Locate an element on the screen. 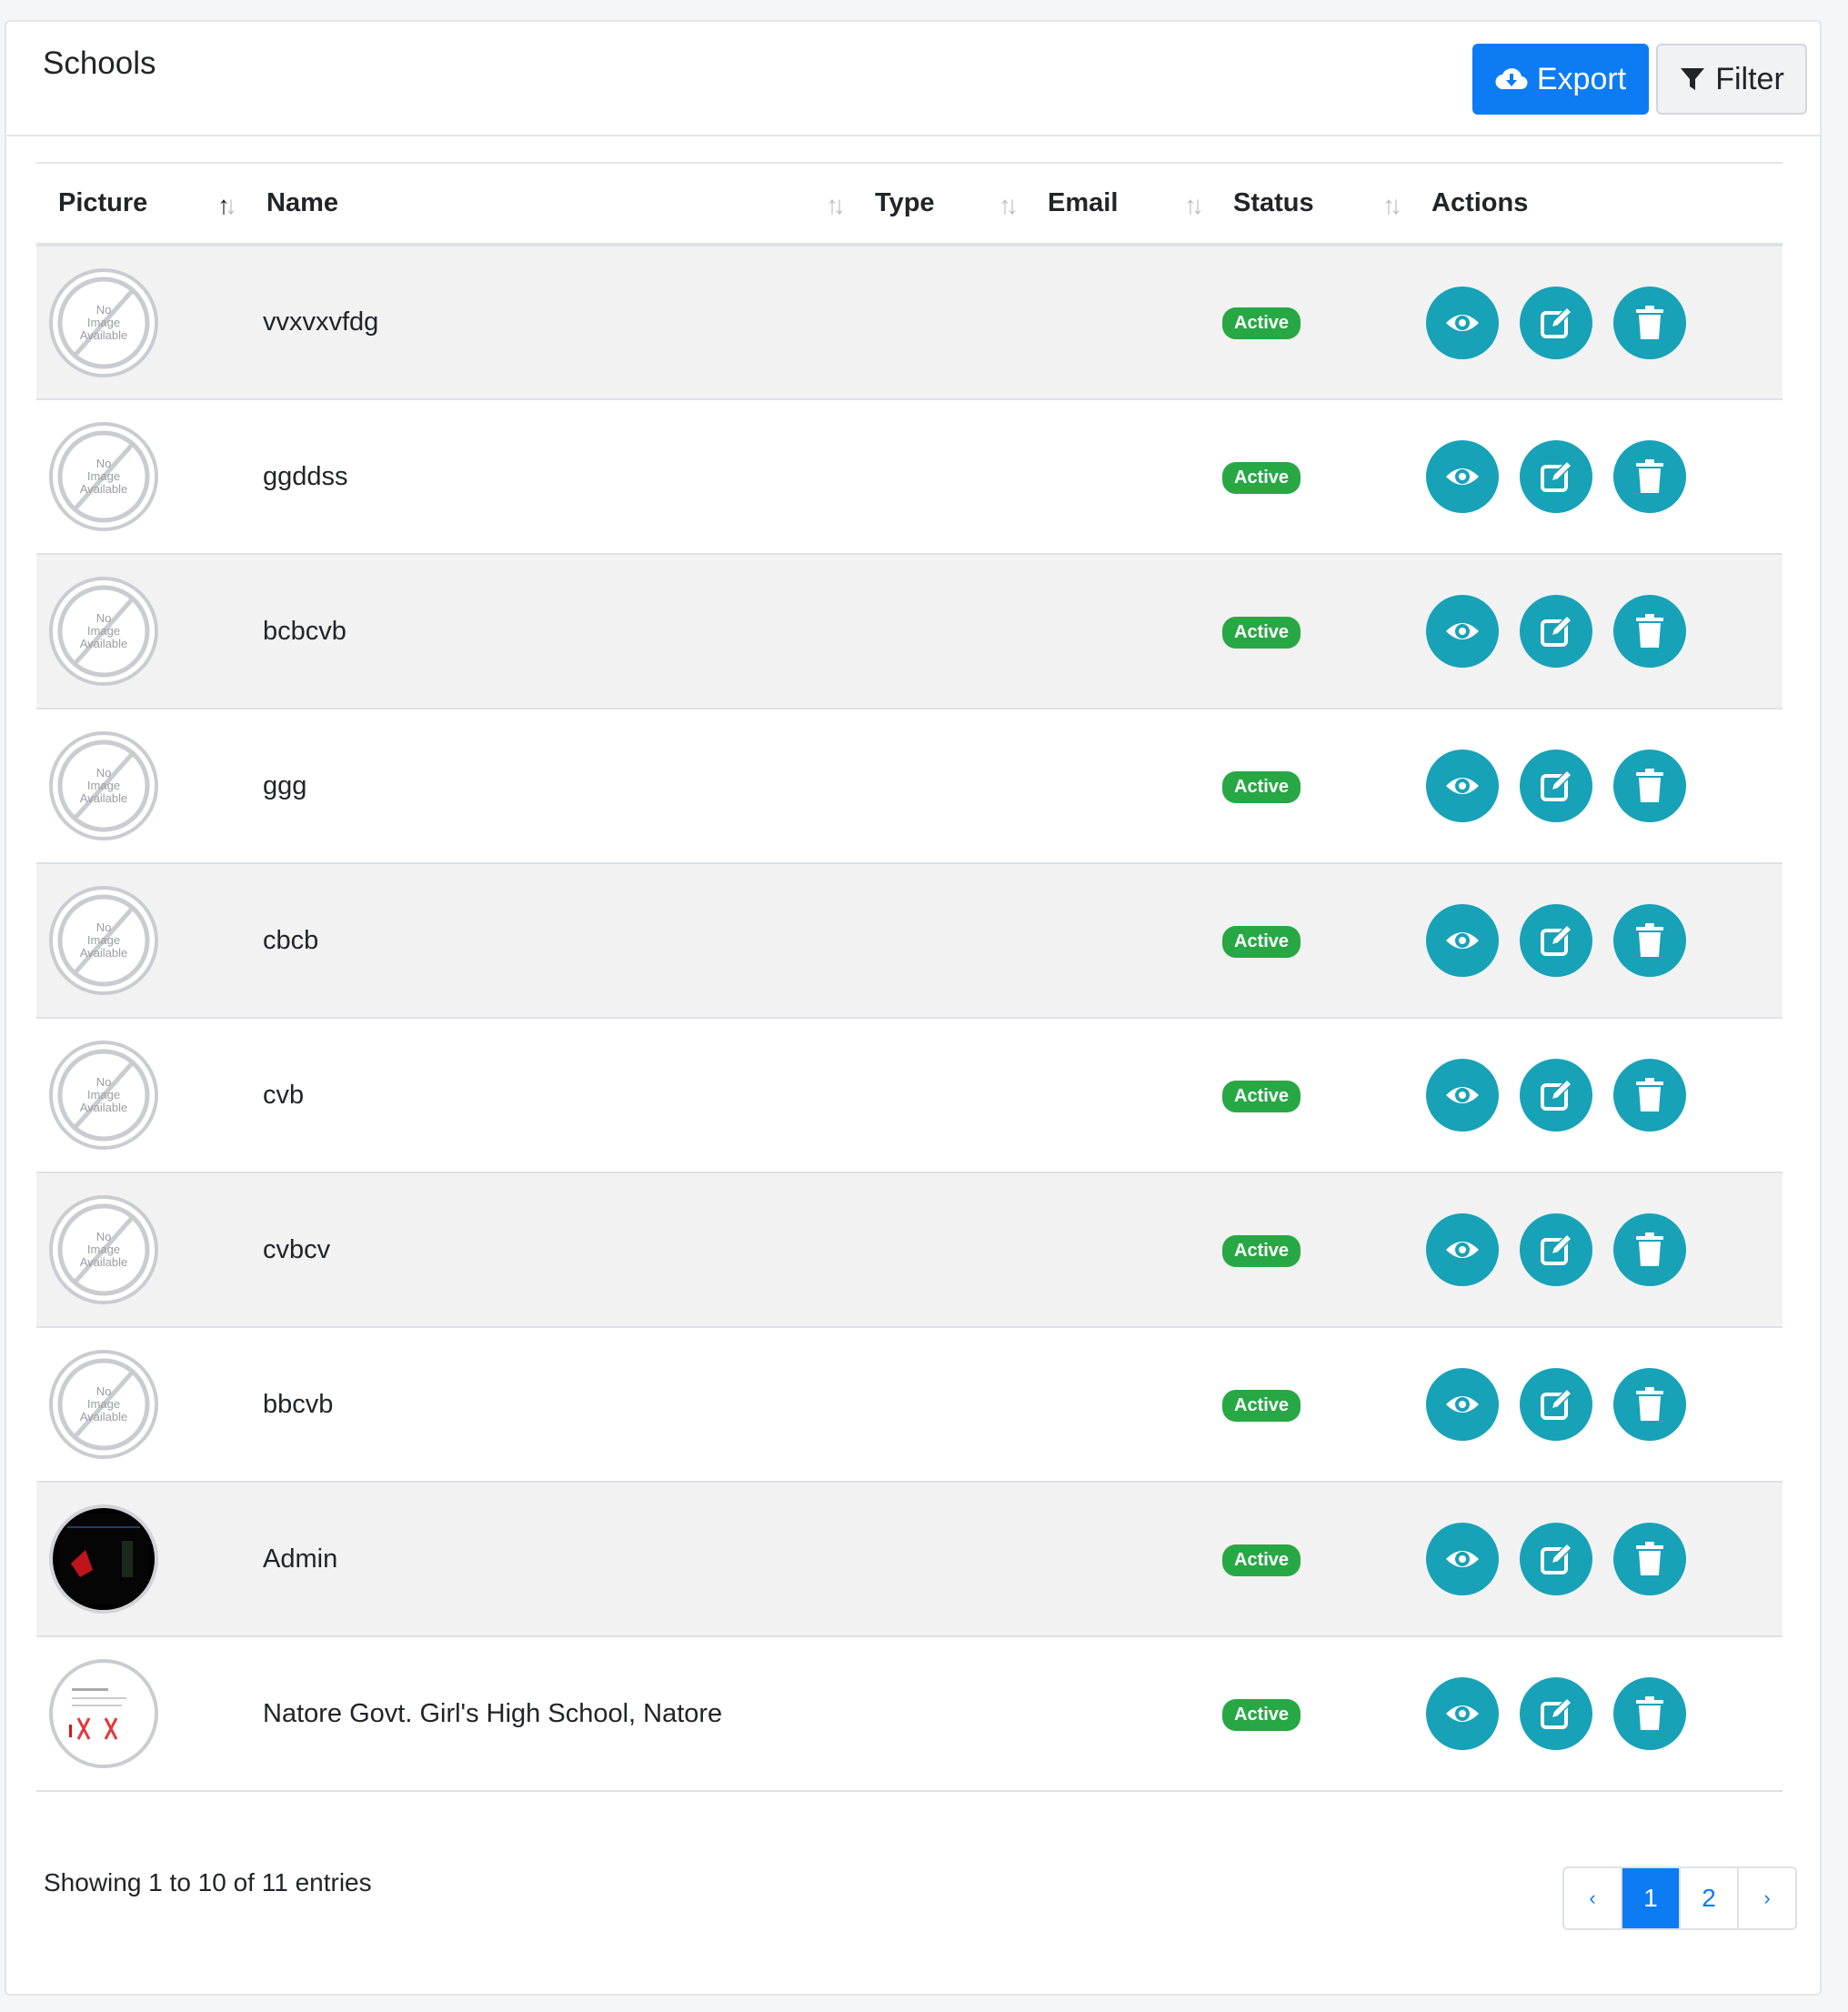  pagination-page-1: 1 is located at coordinates (1652, 1898).